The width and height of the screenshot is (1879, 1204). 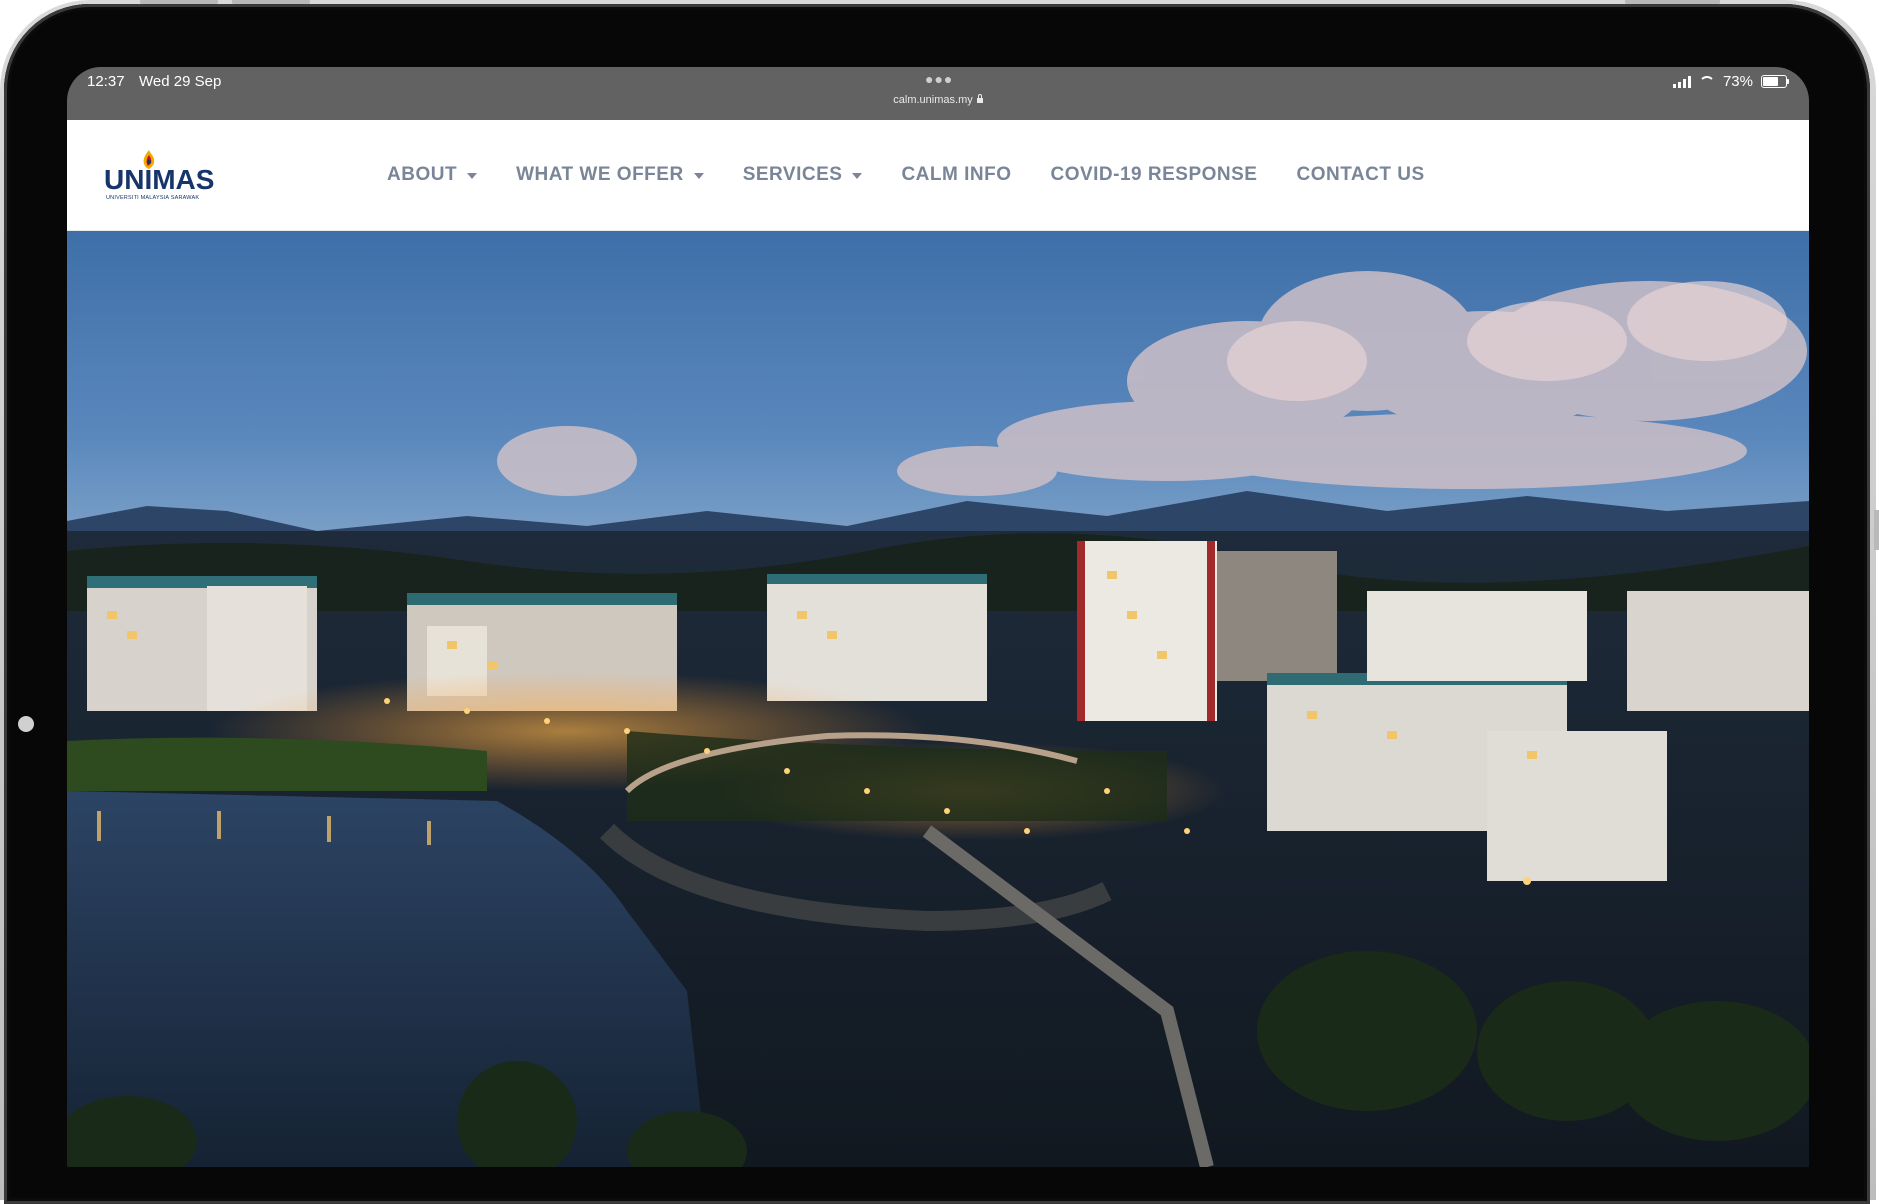 I want to click on side-button, so click(x=1876, y=530).